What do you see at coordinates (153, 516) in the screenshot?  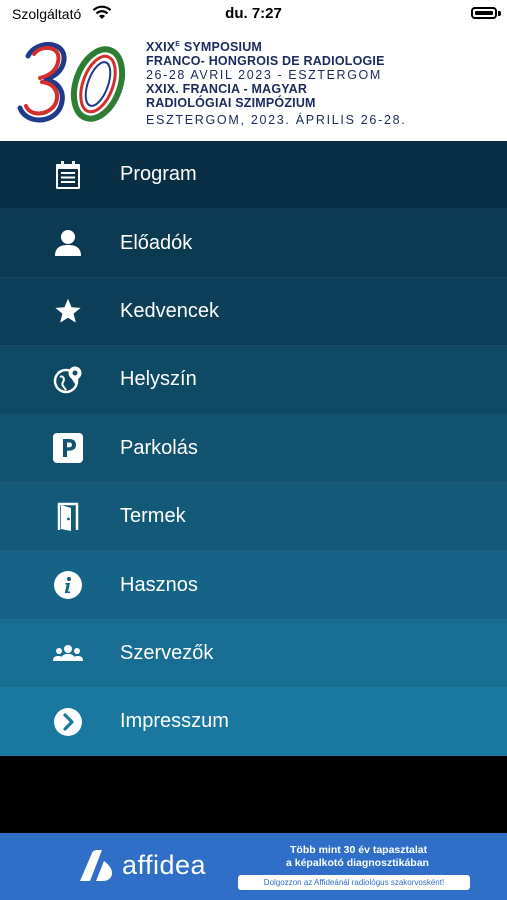 I see `menu-item-label: Termek` at bounding box center [153, 516].